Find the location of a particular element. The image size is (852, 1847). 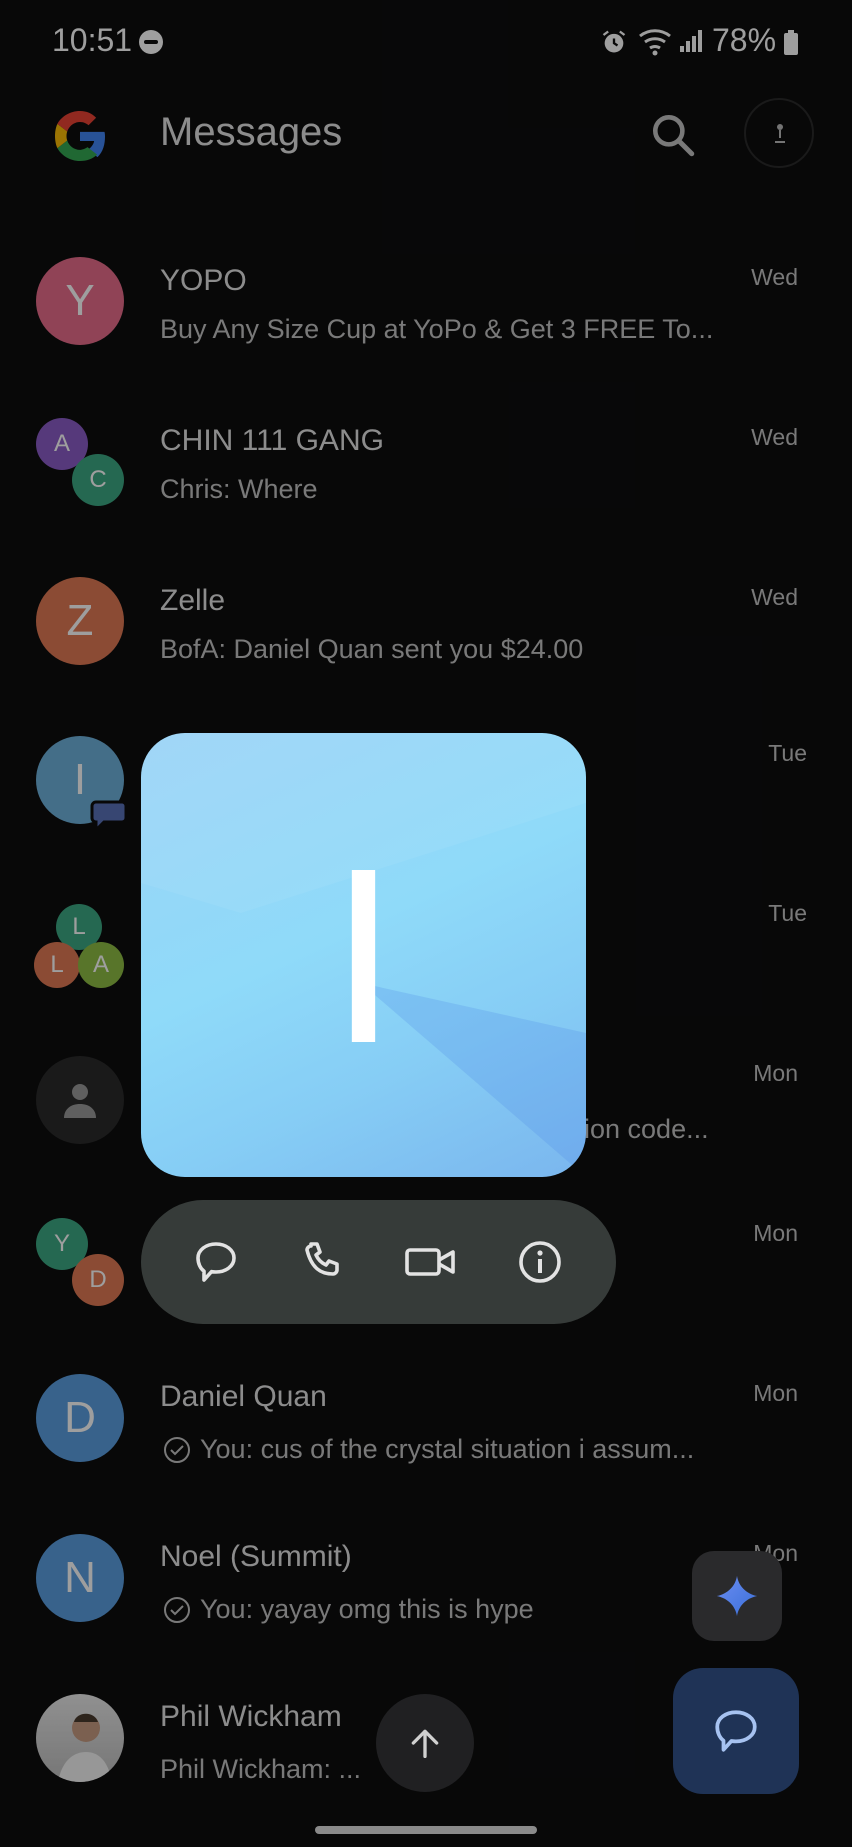

gesture-navigation-bar is located at coordinates (426, 1830).